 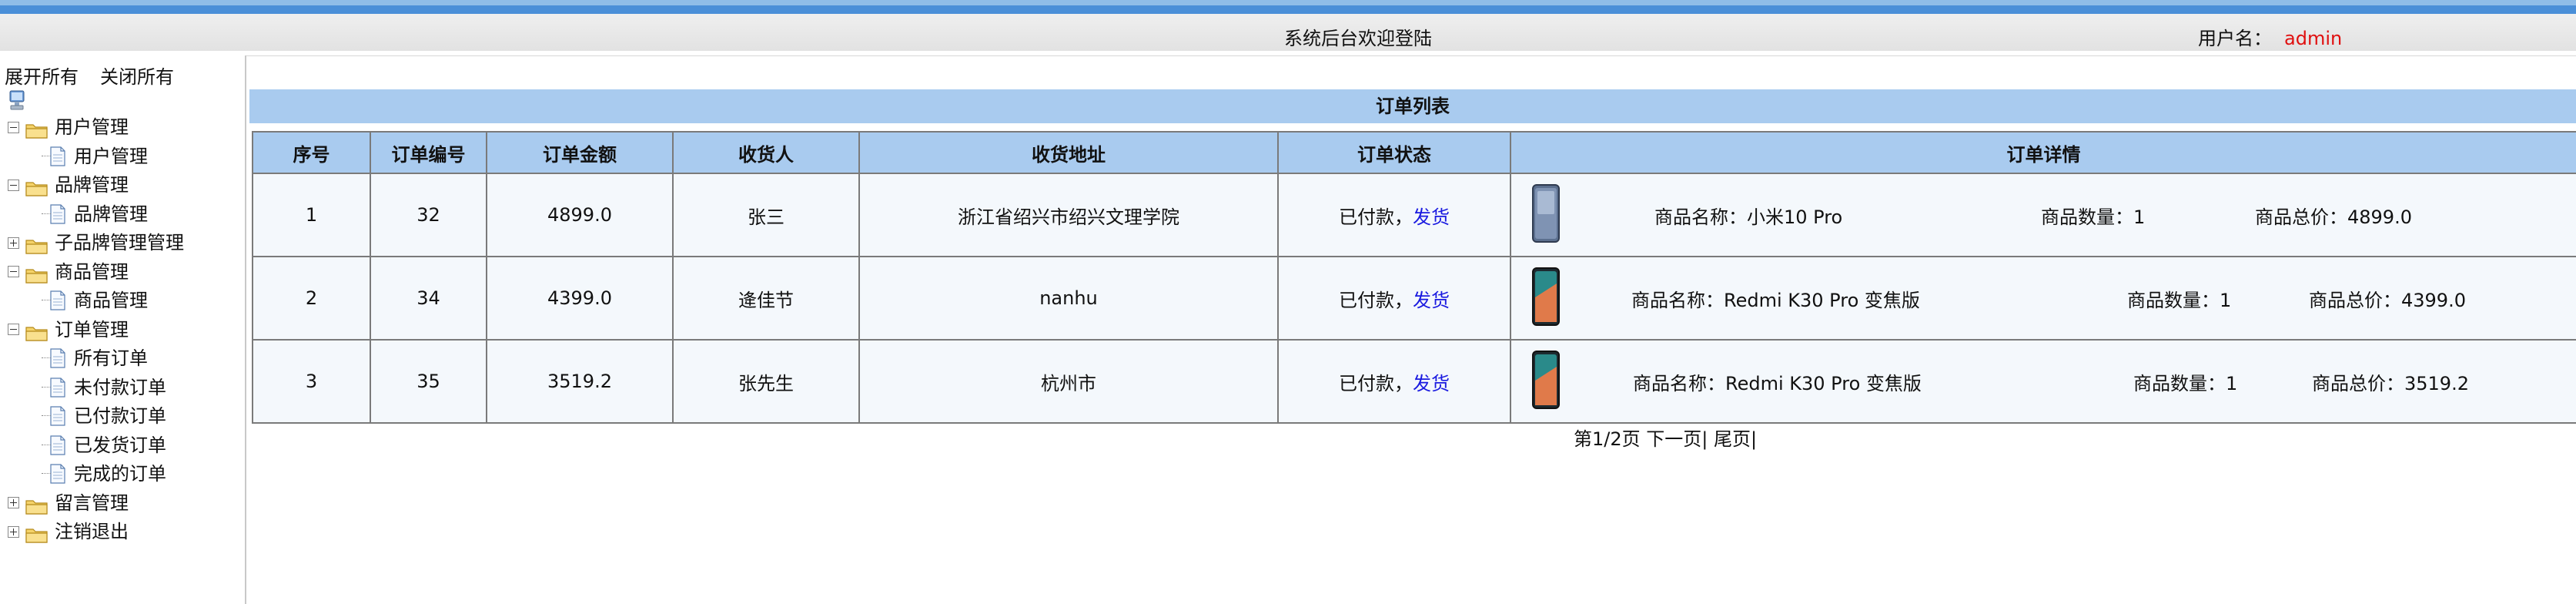 I want to click on sidebar-folder-item: 留言管理, so click(x=68, y=502).